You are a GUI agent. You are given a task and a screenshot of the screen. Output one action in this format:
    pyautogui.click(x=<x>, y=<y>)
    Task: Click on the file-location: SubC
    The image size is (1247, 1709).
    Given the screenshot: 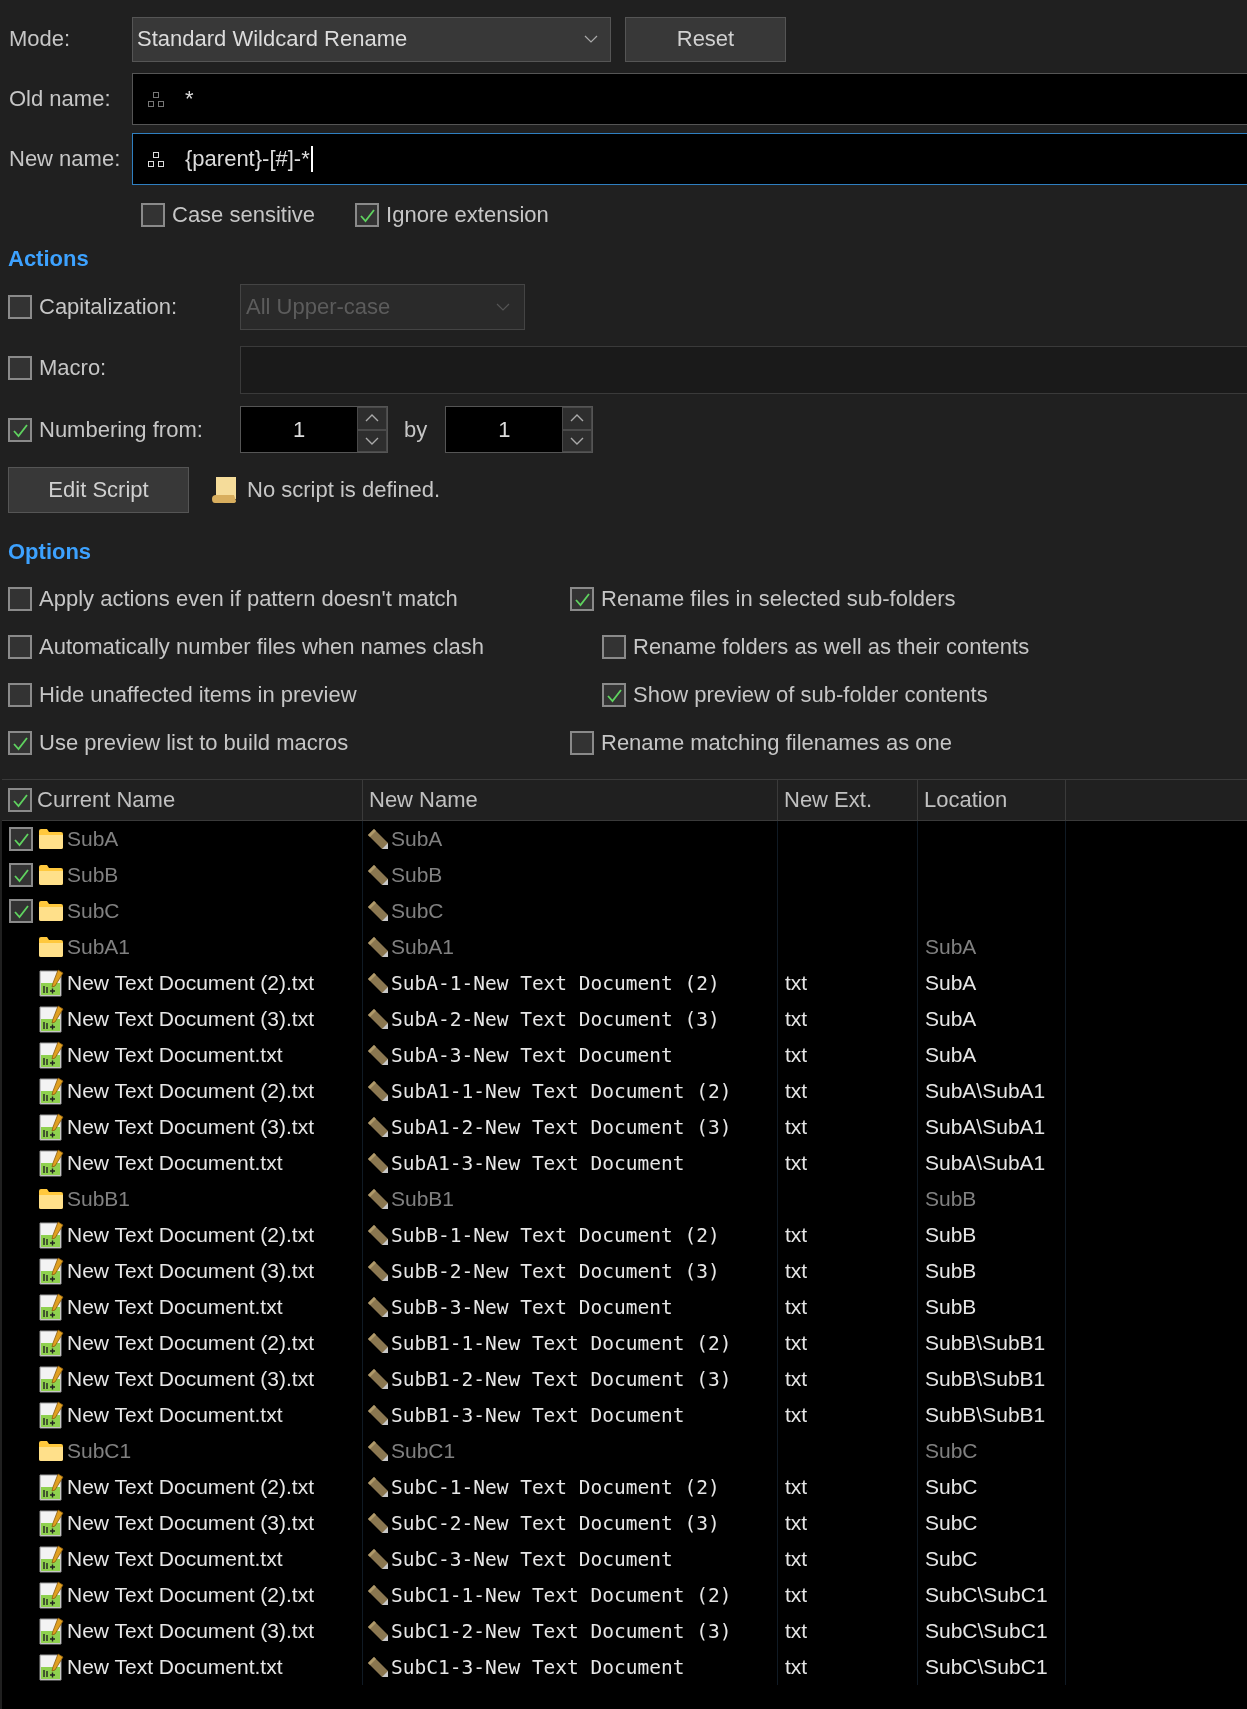 What is the action you would take?
    pyautogui.click(x=951, y=1559)
    